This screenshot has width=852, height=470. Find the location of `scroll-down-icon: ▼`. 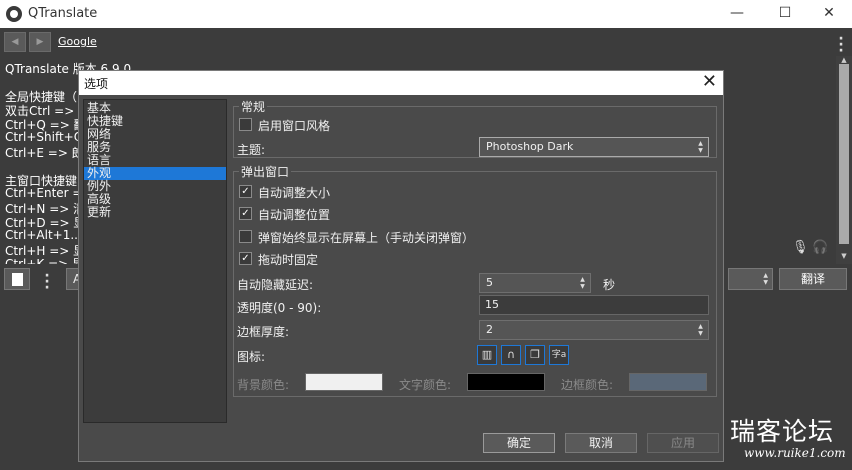

scroll-down-icon: ▼ is located at coordinates (844, 256).